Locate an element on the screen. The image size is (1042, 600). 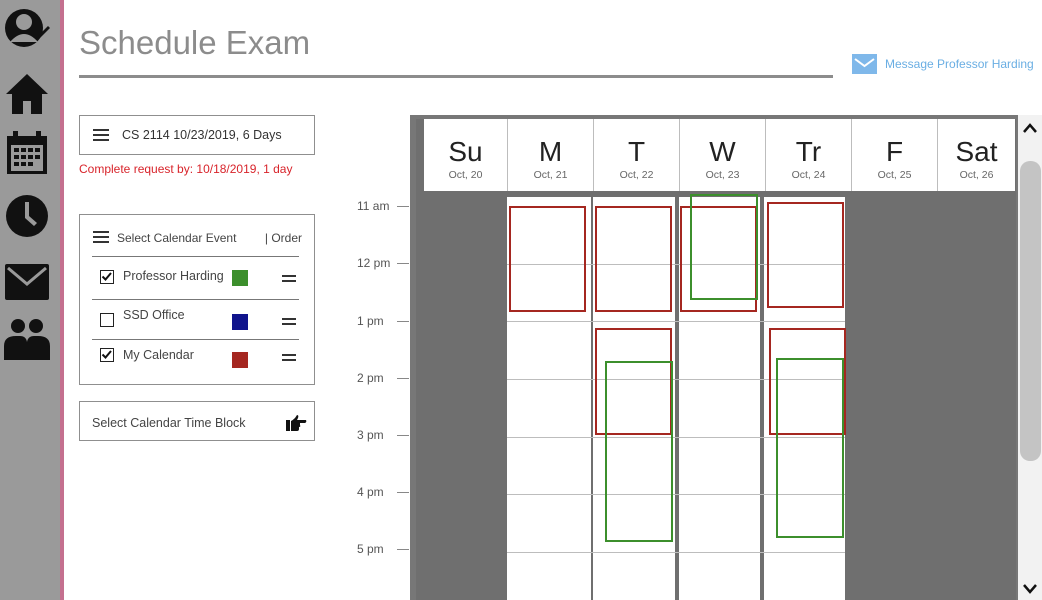
day-header-tuesday: T Oct, 22 is located at coordinates (636, 155).